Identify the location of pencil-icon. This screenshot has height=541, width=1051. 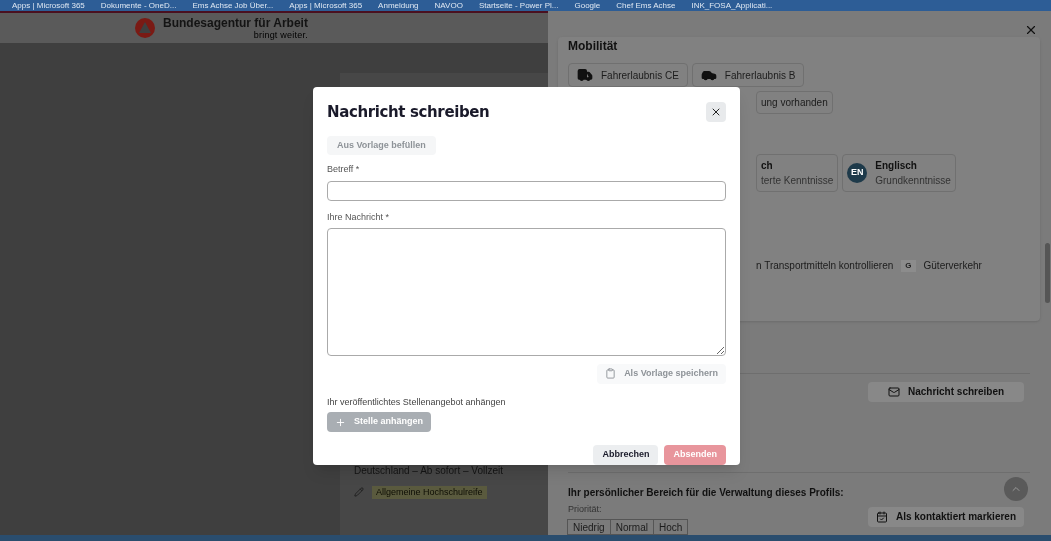
(359, 492).